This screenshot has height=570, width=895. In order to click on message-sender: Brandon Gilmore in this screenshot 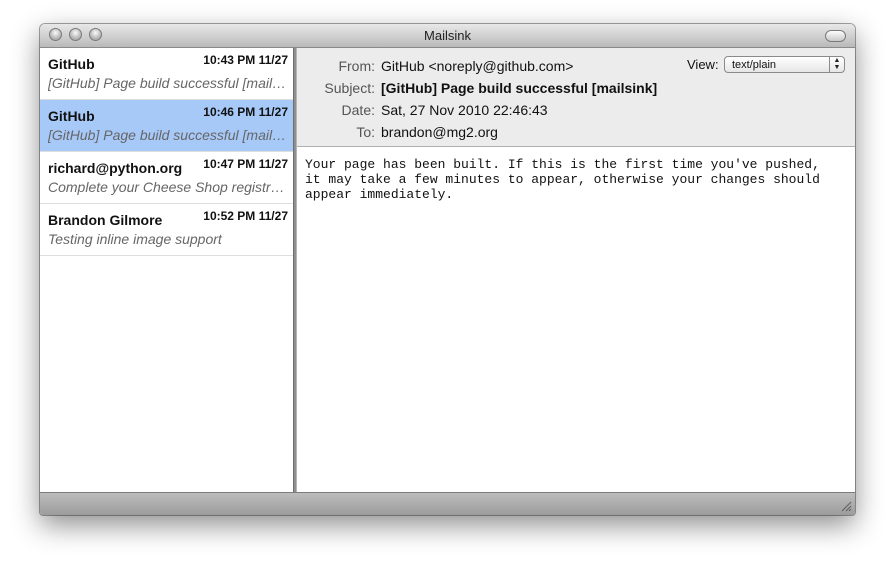, I will do `click(105, 220)`.